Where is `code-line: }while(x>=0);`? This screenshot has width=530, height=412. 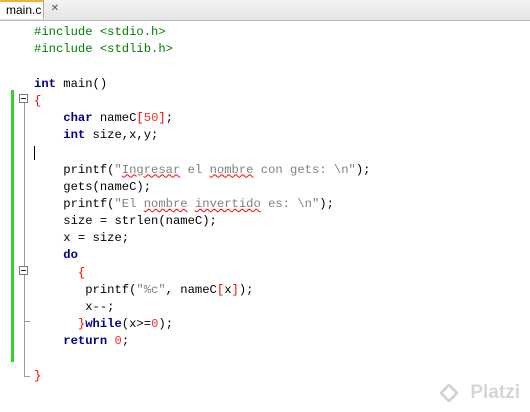 code-line: }while(x>=0); is located at coordinates (282, 324).